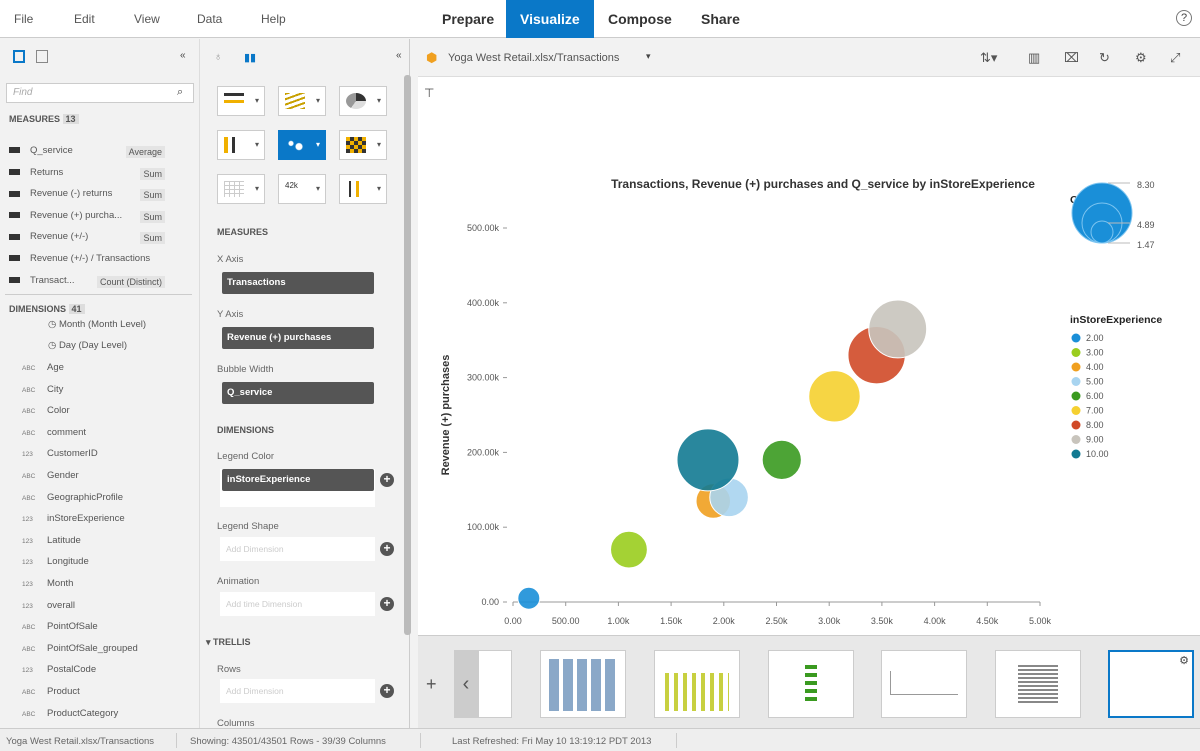 Image resolution: width=1200 pixels, height=751 pixels. Describe the element at coordinates (60, 626) in the screenshot. I see `list-item: ABC PointOfSale` at that location.